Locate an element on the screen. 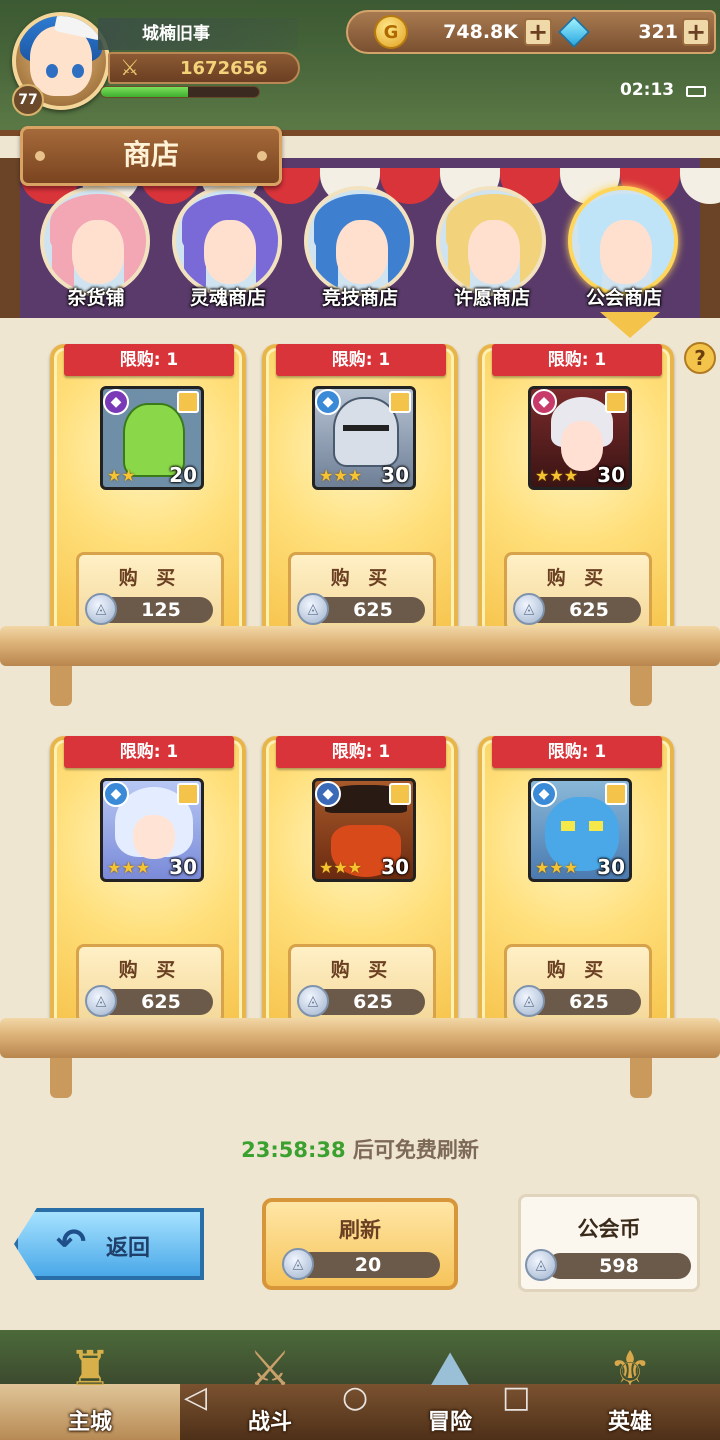  add-gold-button: + is located at coordinates (538, 32).